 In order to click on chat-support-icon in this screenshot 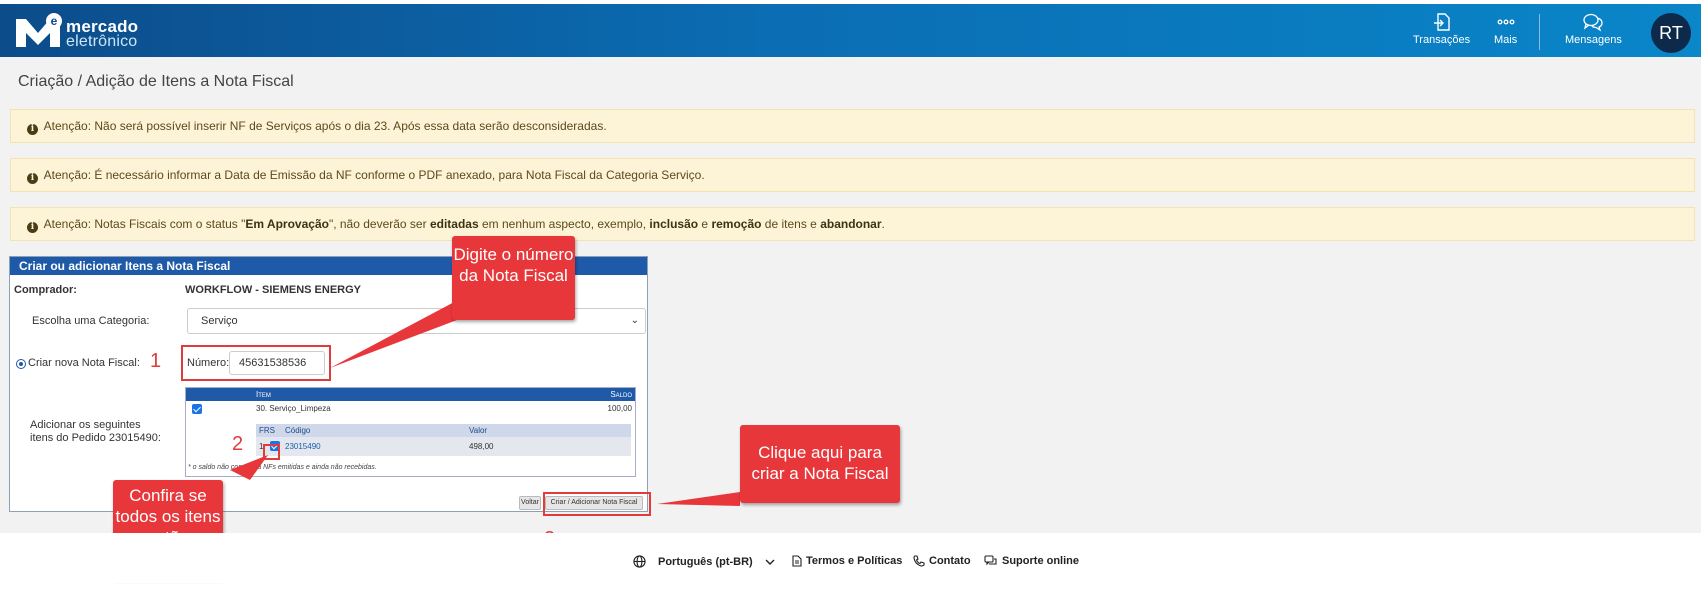, I will do `click(990, 560)`.